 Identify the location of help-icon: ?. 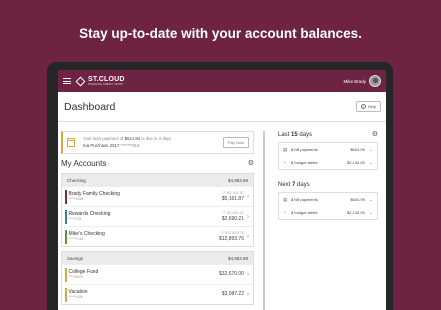
(363, 106).